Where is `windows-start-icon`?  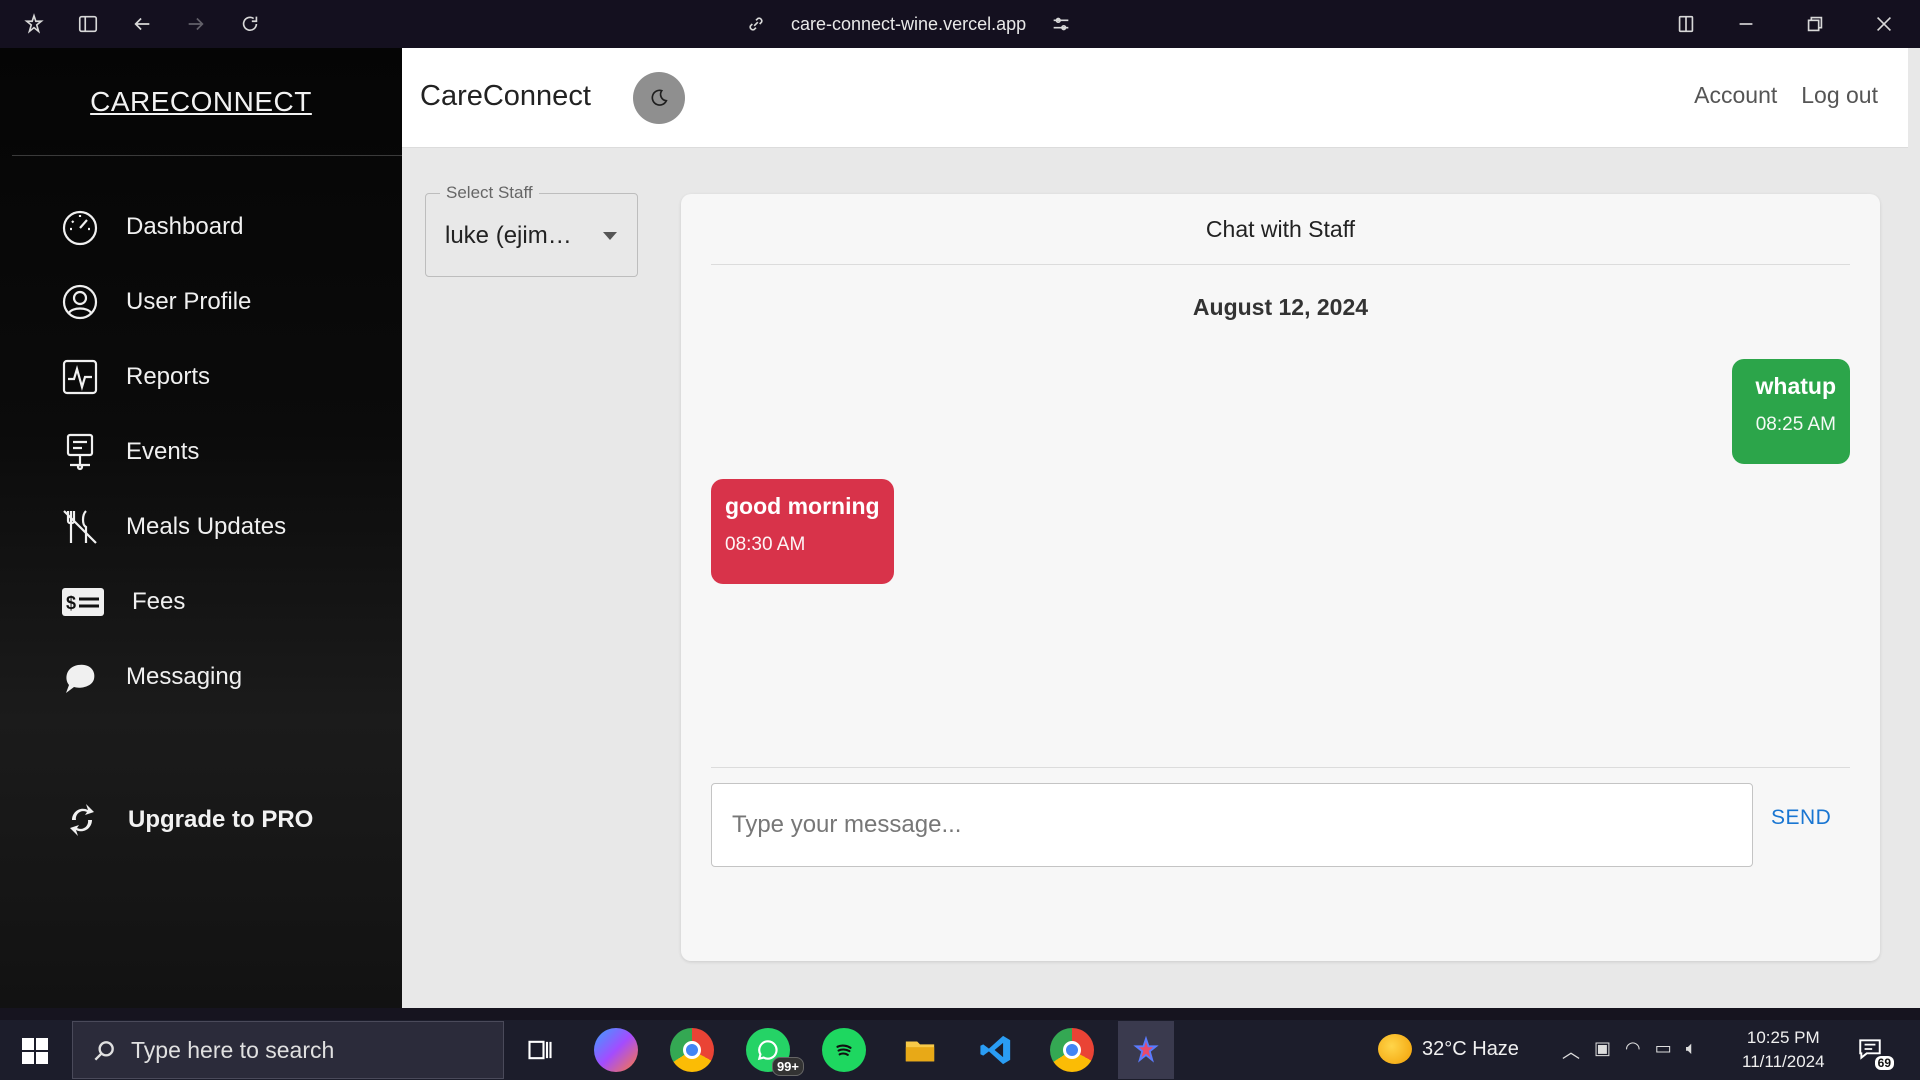
windows-start-icon is located at coordinates (35, 1051).